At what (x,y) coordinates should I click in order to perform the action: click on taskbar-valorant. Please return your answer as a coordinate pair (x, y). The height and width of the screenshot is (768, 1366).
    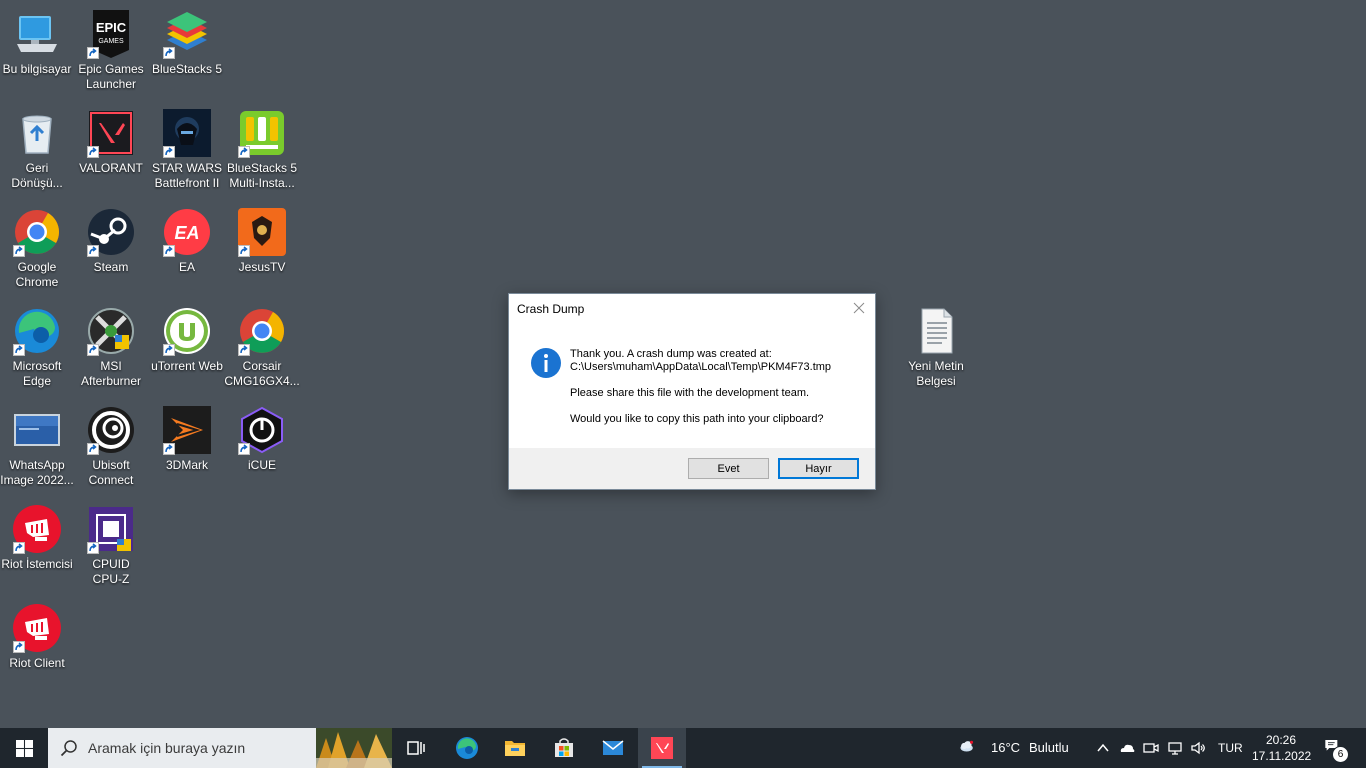
    Looking at the image, I should click on (662, 748).